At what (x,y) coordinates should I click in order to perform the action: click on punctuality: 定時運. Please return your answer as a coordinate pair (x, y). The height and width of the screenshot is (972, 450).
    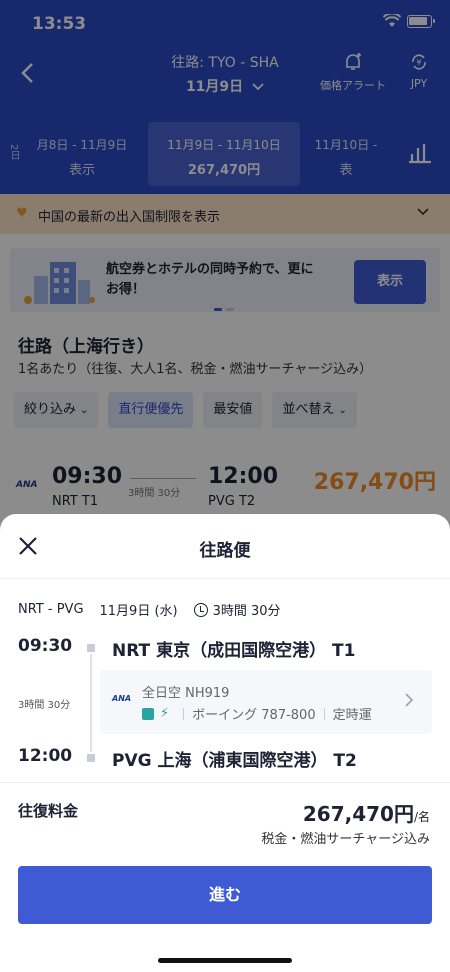
    Looking at the image, I should click on (352, 715).